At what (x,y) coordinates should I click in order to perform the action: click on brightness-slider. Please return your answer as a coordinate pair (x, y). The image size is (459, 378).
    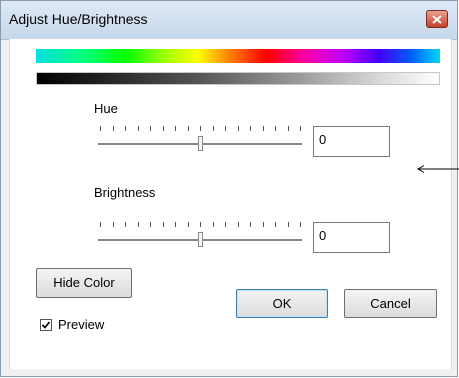
    Looking at the image, I should click on (201, 237).